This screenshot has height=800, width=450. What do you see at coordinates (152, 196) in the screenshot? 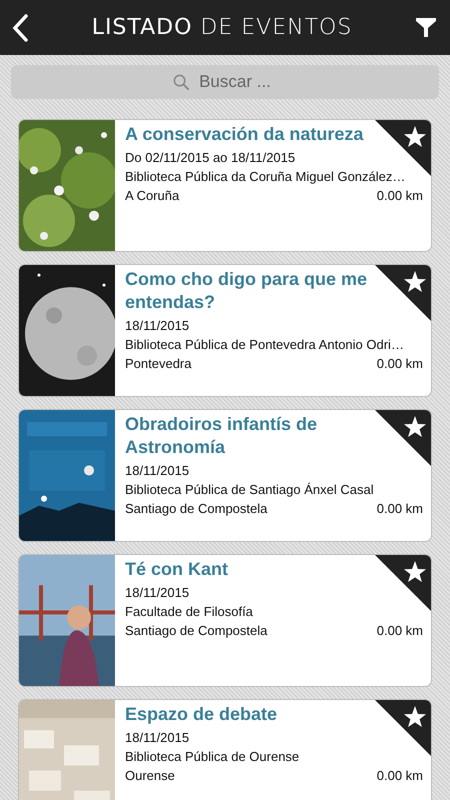
I see `event-city: A Coruña` at bounding box center [152, 196].